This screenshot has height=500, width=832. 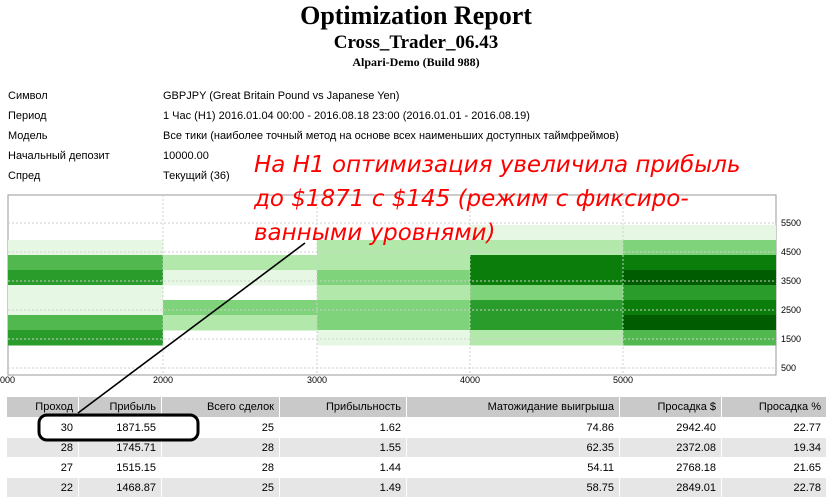 I want to click on cell-profit-factor: 1.49, so click(x=343, y=487).